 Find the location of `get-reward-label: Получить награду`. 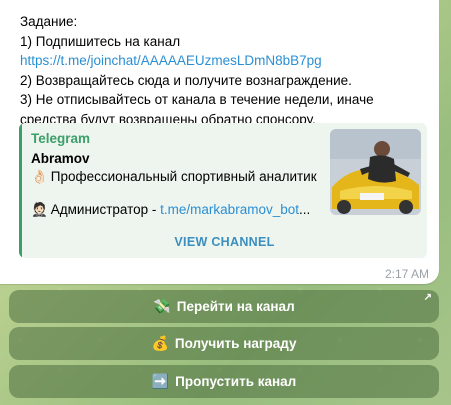

get-reward-label: Получить награду is located at coordinates (235, 343).